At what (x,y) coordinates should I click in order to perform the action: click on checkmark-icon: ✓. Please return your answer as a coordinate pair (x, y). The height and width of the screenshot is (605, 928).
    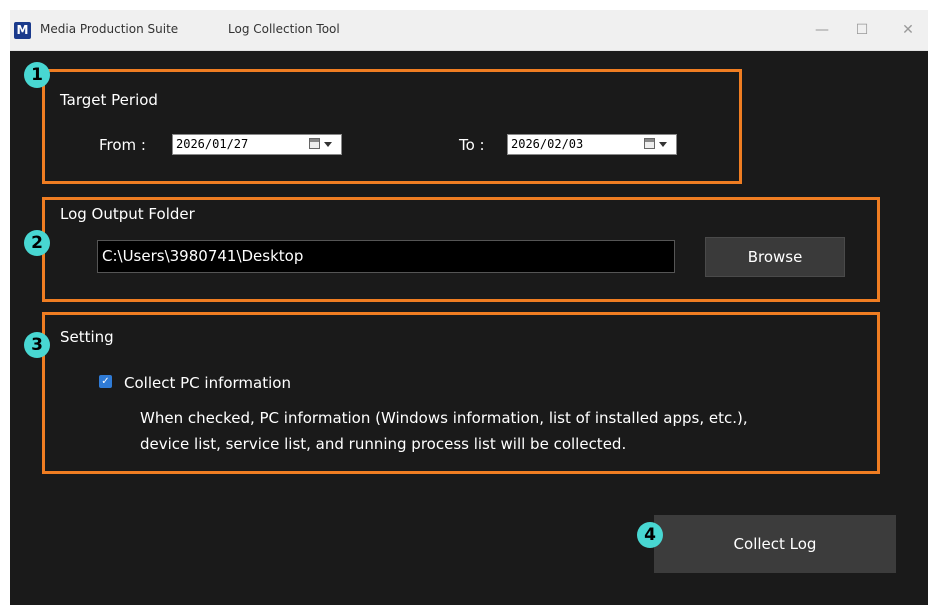
    Looking at the image, I should click on (105, 381).